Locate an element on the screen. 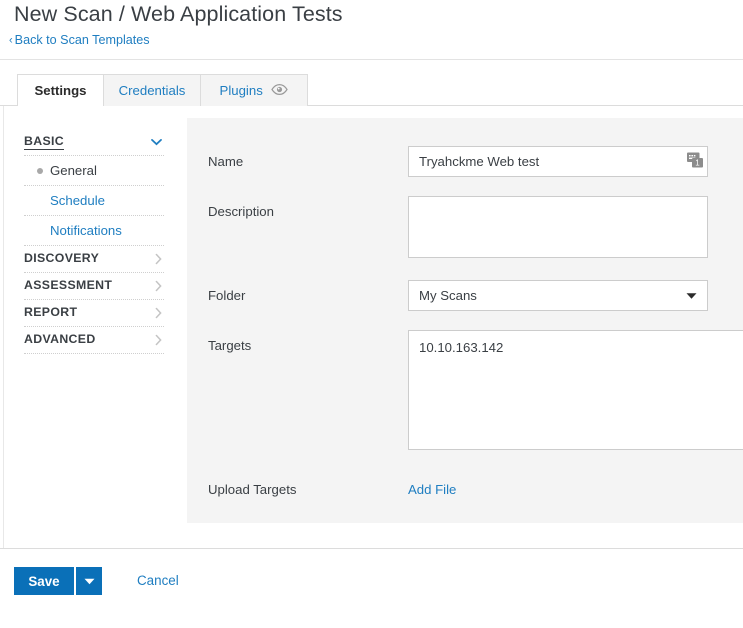 Image resolution: width=743 pixels, height=628 pixels. tab-credentials-label: Credentials is located at coordinates (152, 90).